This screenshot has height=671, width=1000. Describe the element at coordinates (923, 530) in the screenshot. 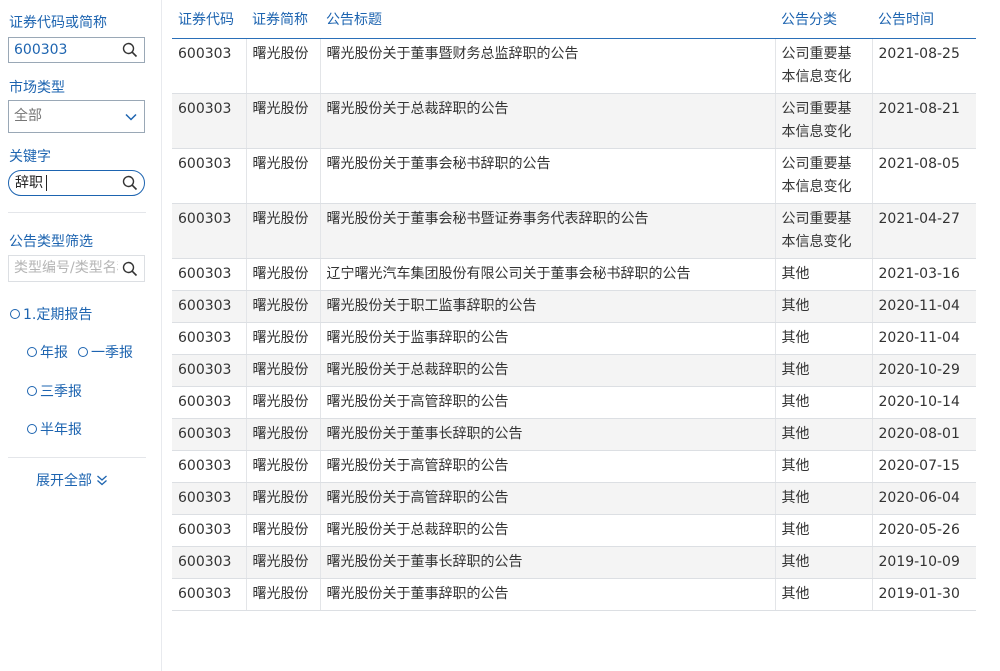

I see `cell-date: 2020-05-26` at that location.